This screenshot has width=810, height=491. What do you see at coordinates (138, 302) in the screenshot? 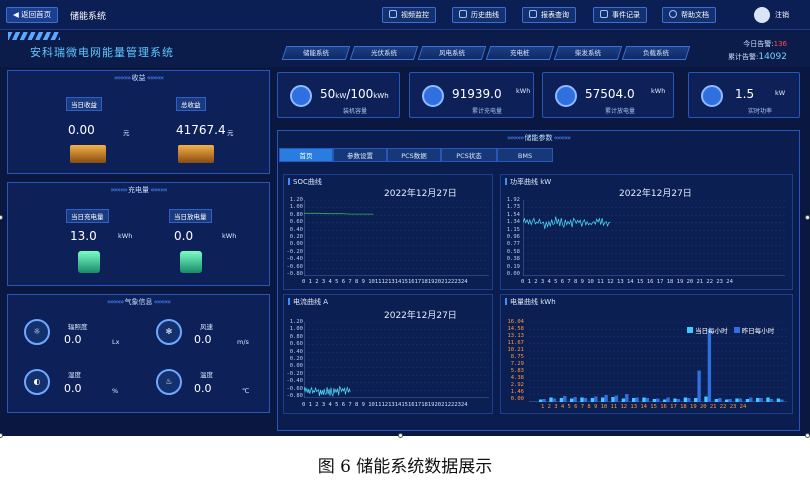
I see `weather-title: 气象信息` at bounding box center [138, 302].